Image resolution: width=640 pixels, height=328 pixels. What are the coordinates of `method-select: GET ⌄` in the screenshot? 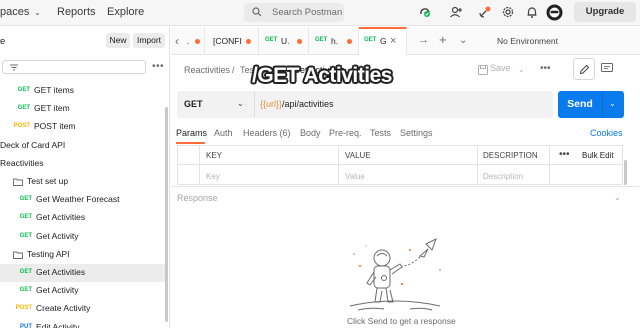 It's located at (216, 104).